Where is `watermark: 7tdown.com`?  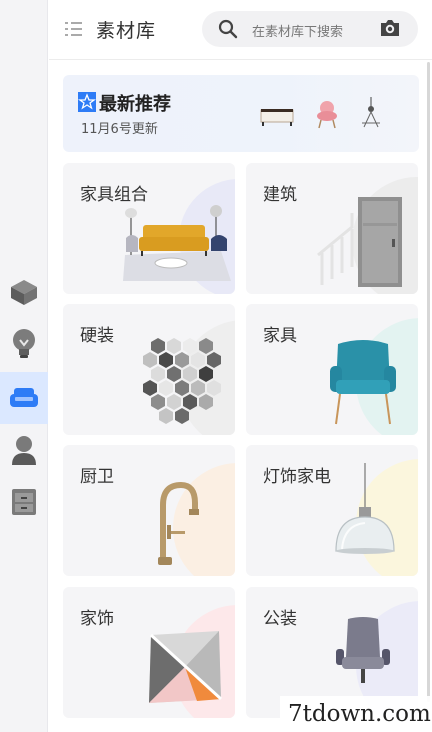
watermark: 7tdown.com is located at coordinates (356, 714).